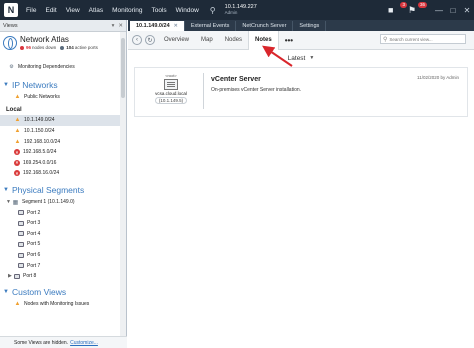 The width and height of the screenshot is (474, 348). Describe the element at coordinates (22, 48) in the screenshot. I see `nodes-down-dot` at that location.